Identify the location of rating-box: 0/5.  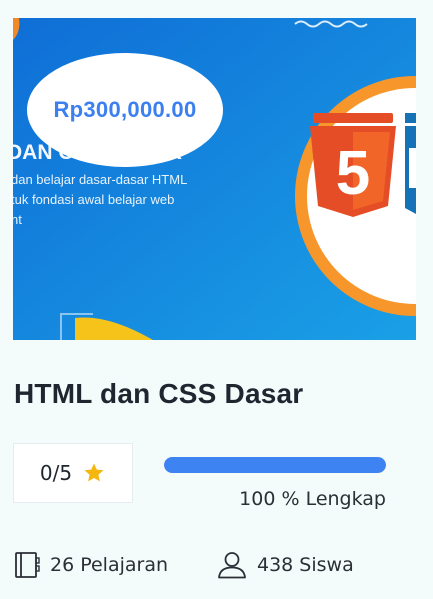
(73, 473).